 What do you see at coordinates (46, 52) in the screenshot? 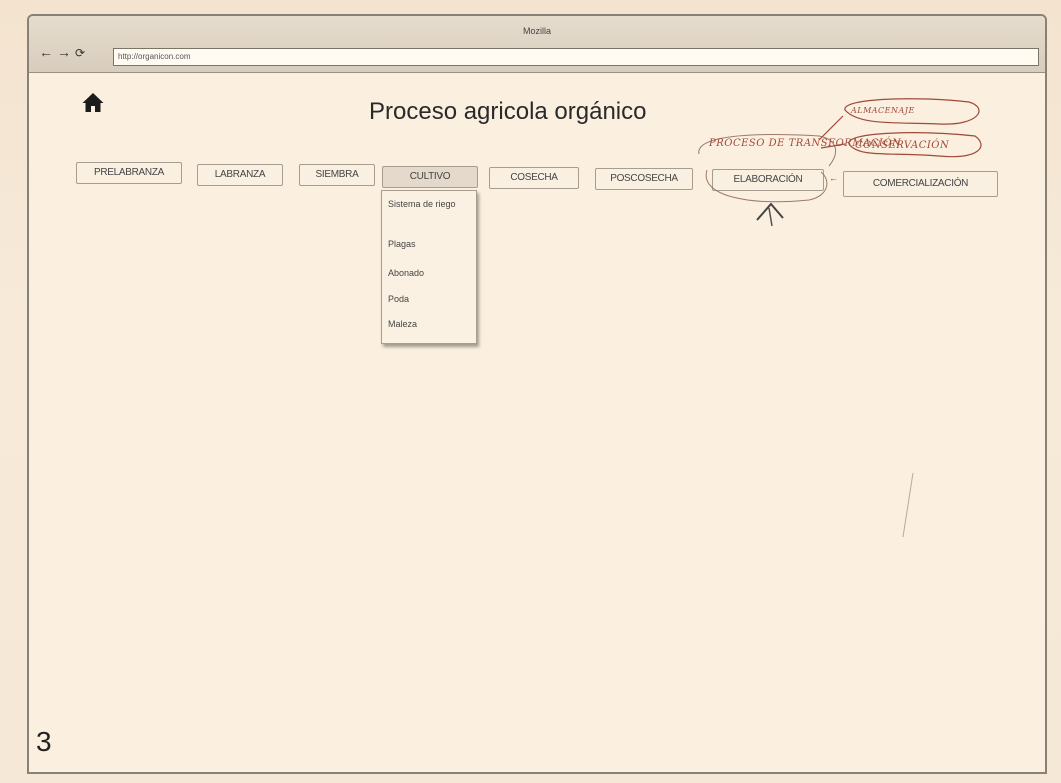
I see `back-arrow-icon: ←` at bounding box center [46, 52].